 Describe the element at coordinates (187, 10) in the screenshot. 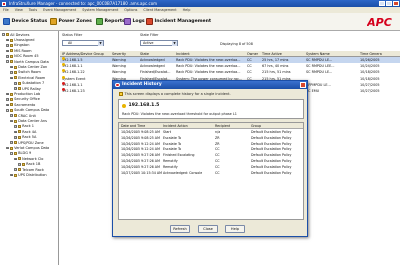

I see `menu-item: Help` at that location.